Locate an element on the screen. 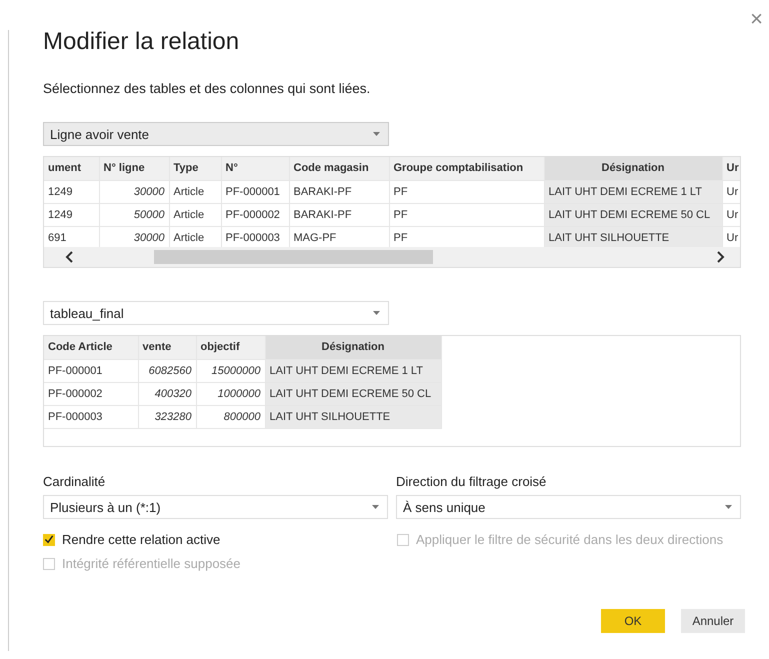  table-cell: 800000 is located at coordinates (230, 416).